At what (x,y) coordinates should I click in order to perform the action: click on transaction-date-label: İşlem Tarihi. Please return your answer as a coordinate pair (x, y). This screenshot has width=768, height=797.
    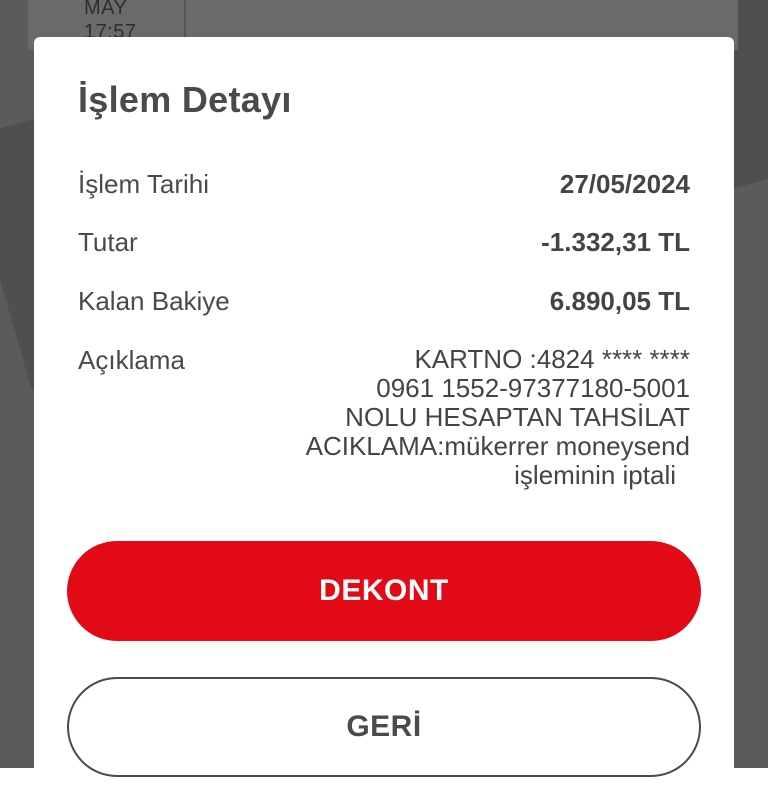
    Looking at the image, I should click on (144, 184).